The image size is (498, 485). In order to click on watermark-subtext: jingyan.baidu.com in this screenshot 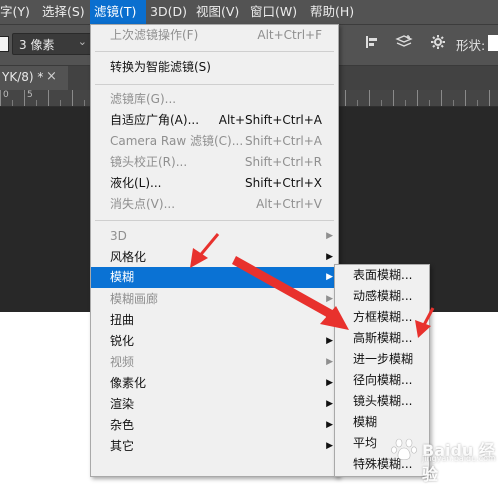, I will do `click(459, 458)`.